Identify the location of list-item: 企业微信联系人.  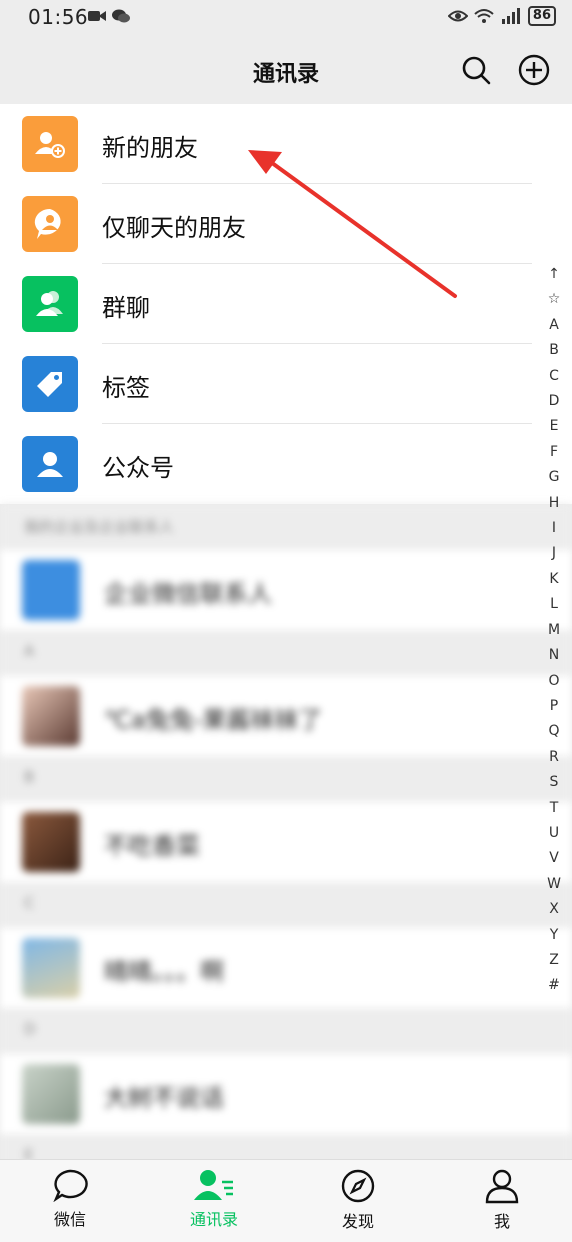
(286, 590).